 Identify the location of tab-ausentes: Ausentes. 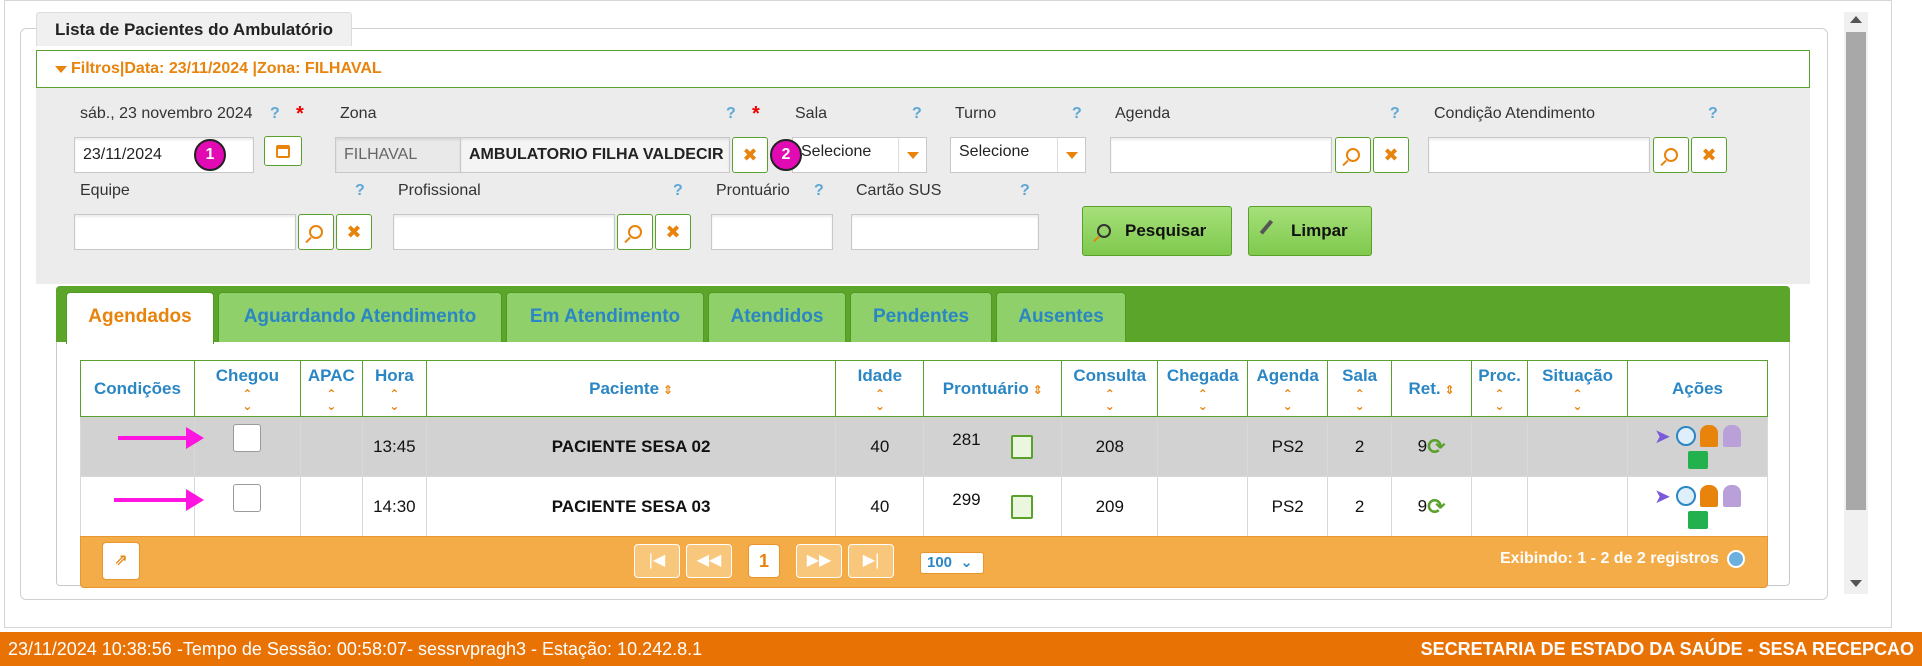
(1061, 317).